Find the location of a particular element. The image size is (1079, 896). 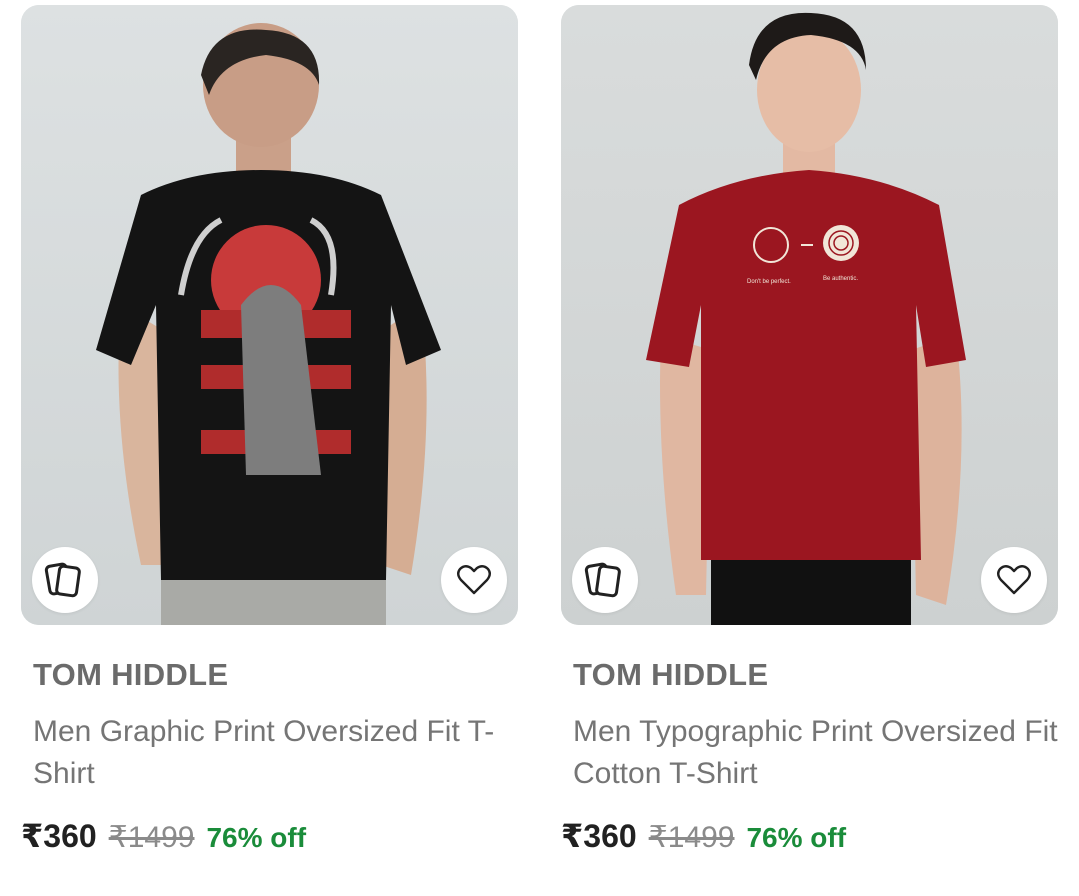

print-text-right: Be authentic. is located at coordinates (840, 279).